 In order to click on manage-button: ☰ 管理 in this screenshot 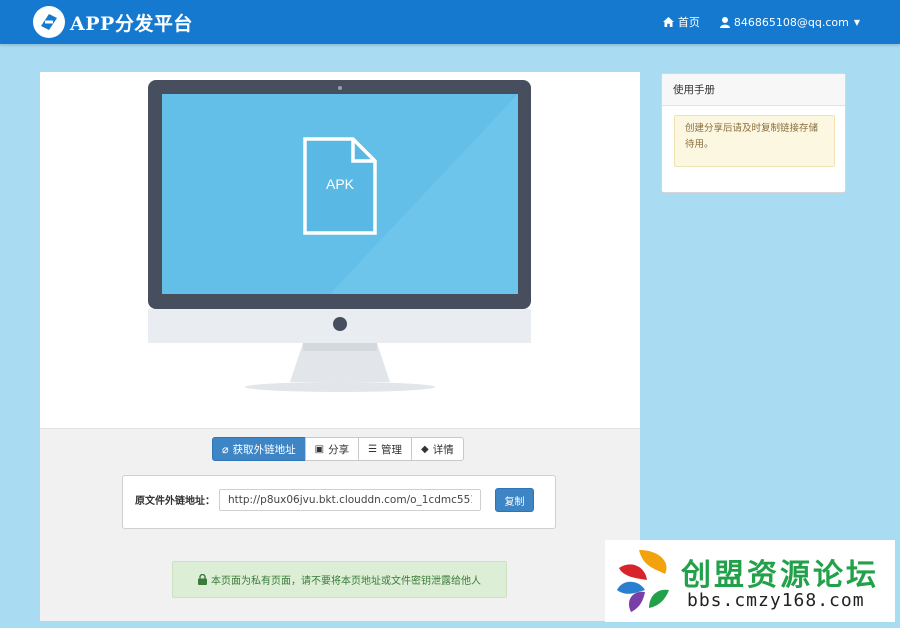, I will do `click(385, 449)`.